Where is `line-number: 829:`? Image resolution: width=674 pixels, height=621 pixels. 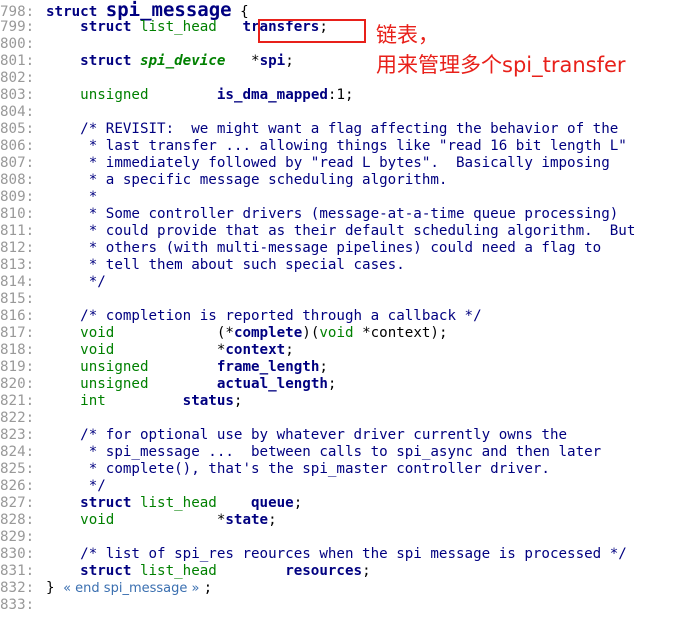 line-number: 829: is located at coordinates (17, 537).